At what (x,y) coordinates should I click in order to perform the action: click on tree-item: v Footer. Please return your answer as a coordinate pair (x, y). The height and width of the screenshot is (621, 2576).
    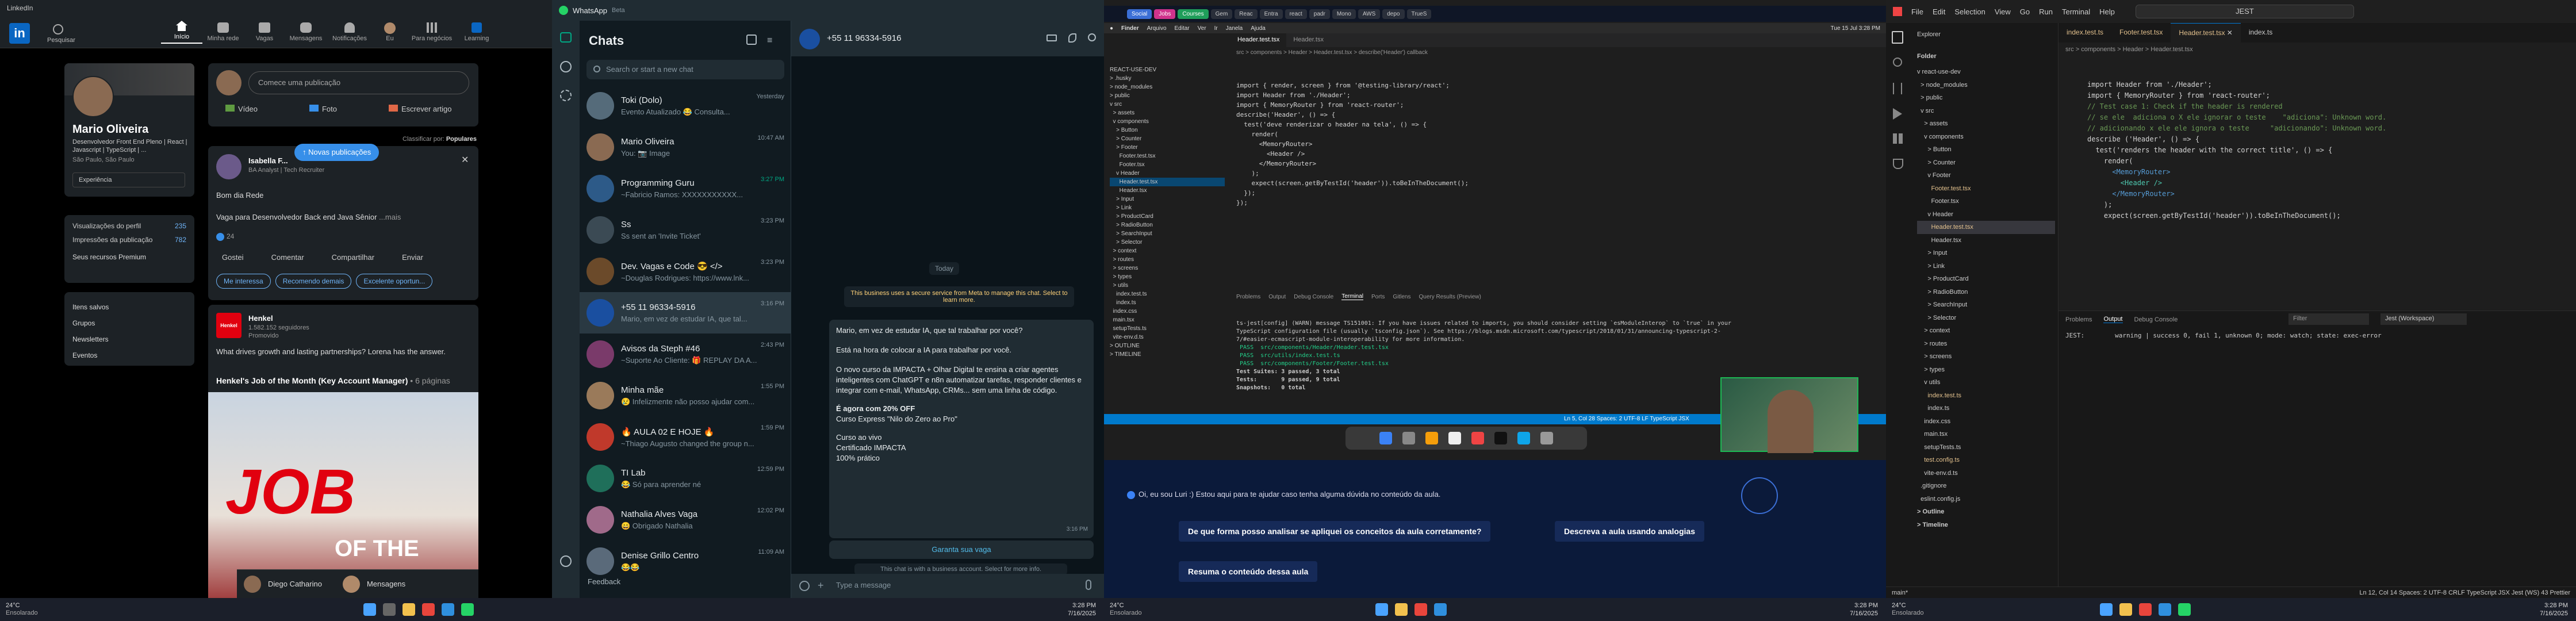
    Looking at the image, I should click on (1986, 175).